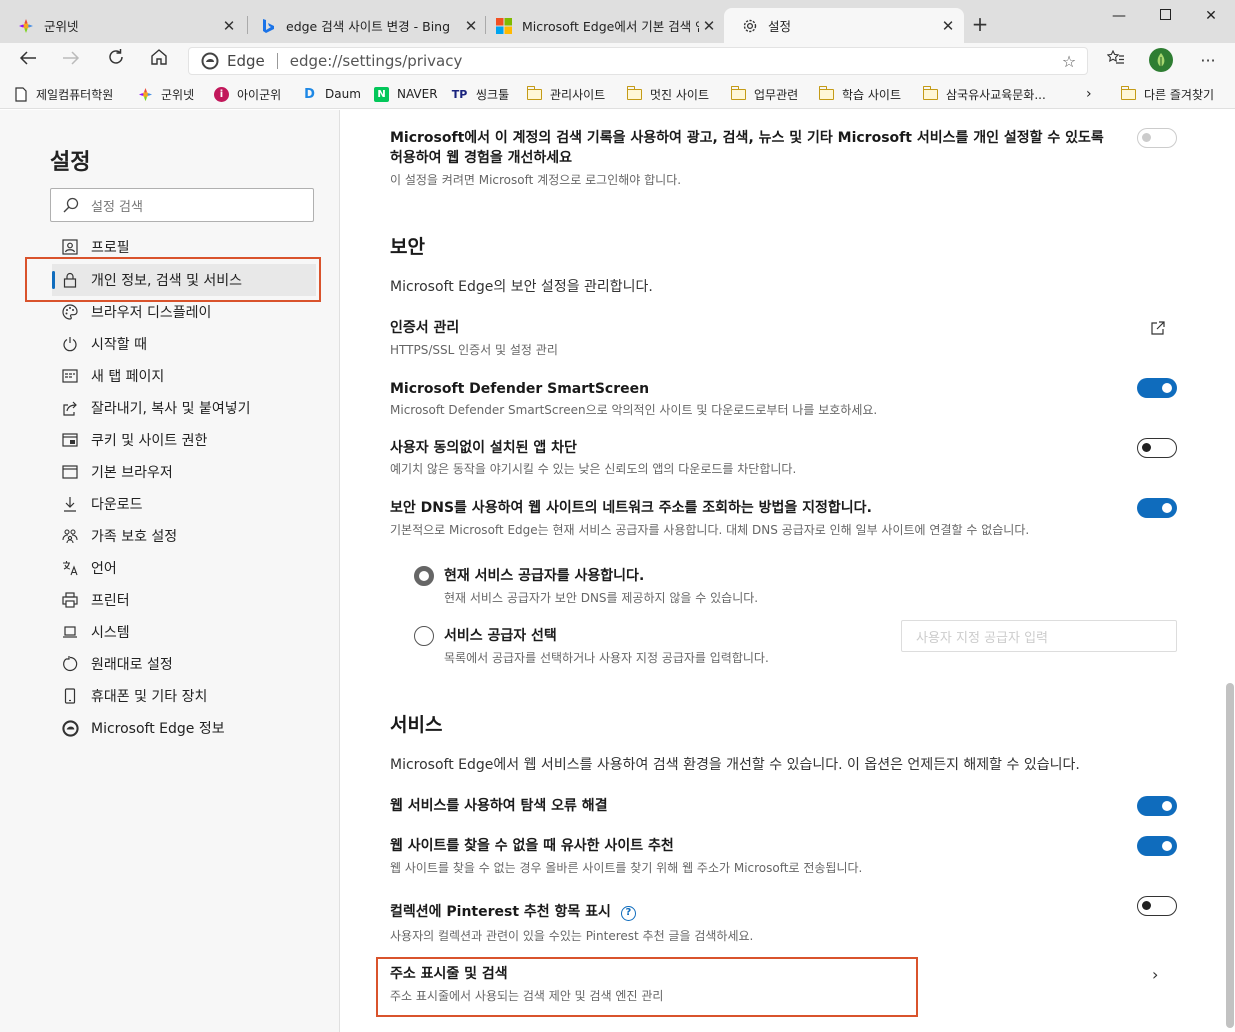 This screenshot has height=1032, width=1235. Describe the element at coordinates (28, 61) in the screenshot. I see `back-button` at that location.